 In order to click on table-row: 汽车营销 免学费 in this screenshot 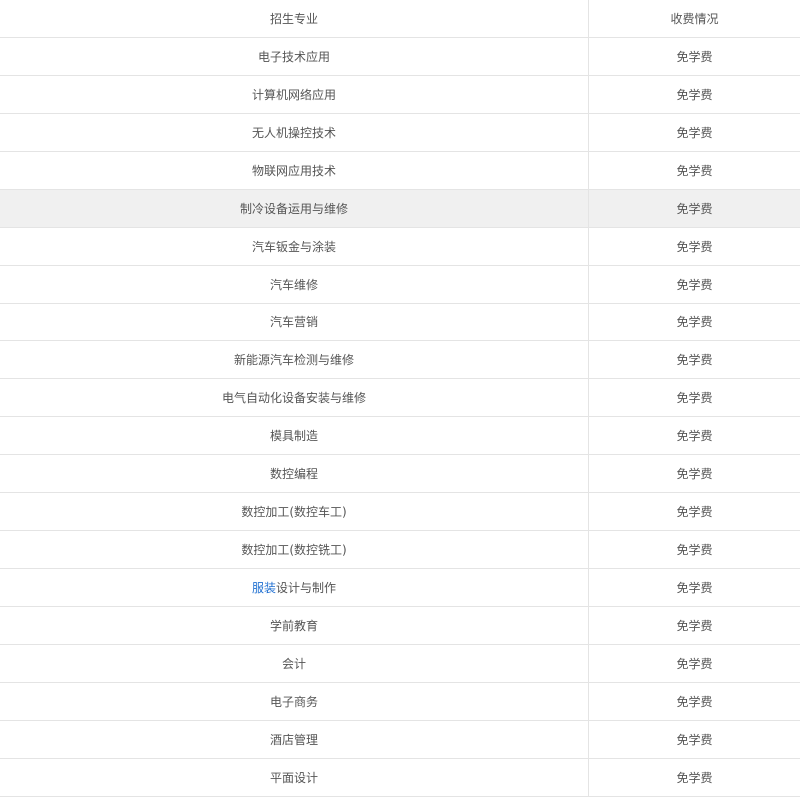, I will do `click(400, 322)`.